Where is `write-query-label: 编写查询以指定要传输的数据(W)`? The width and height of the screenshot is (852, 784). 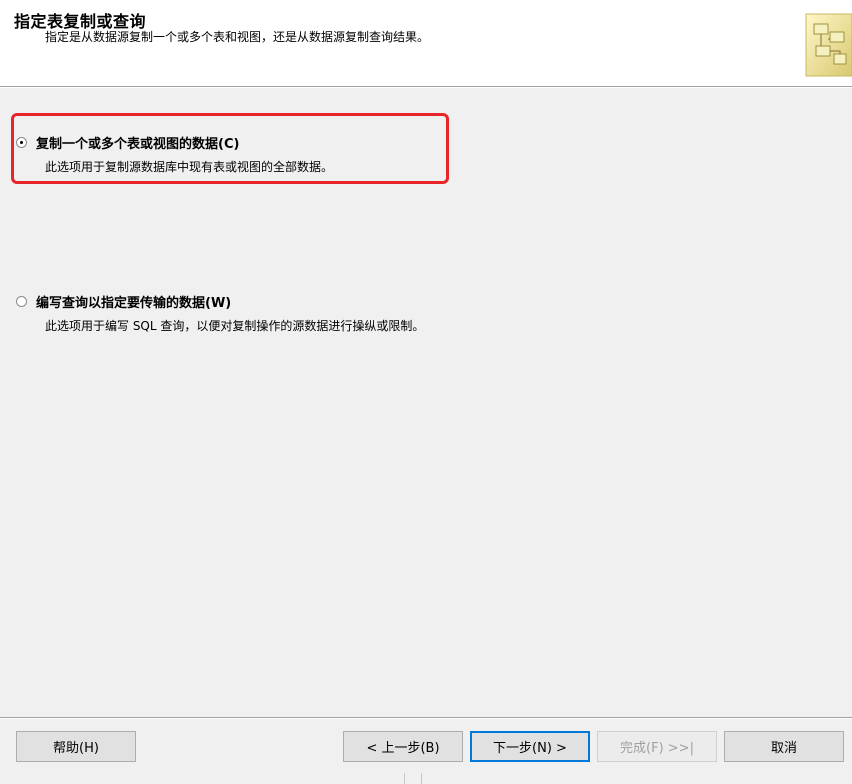 write-query-label: 编写查询以指定要传输的数据(W) is located at coordinates (133, 301).